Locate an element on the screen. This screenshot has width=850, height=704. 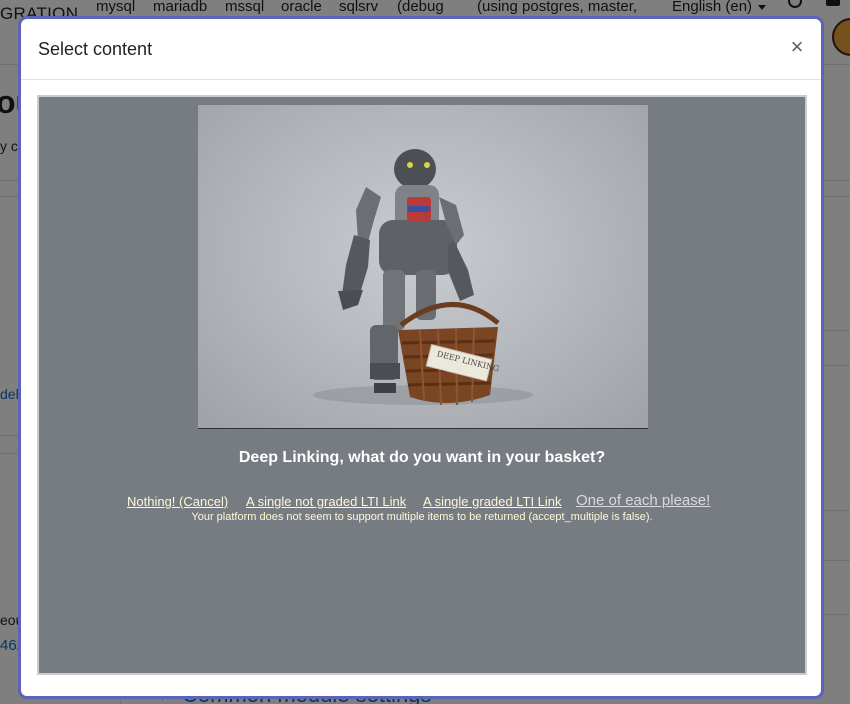
robot-illustration is located at coordinates (423, 277).